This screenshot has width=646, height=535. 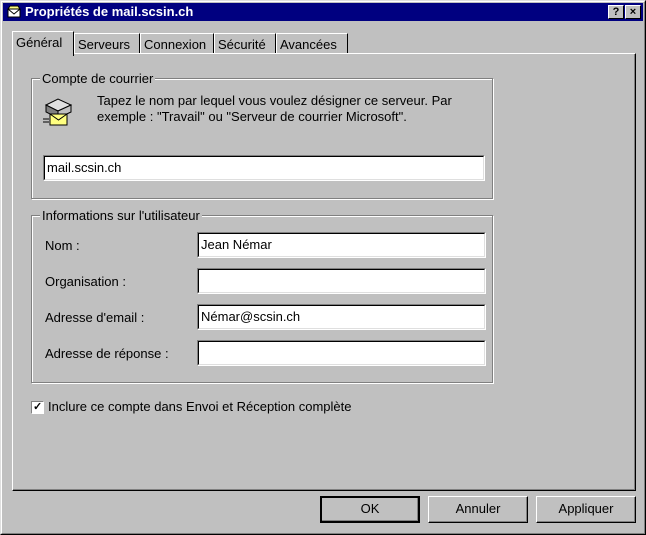 What do you see at coordinates (121, 215) in the screenshot?
I see `user-info-legend: Informations sur l'utilisateur` at bounding box center [121, 215].